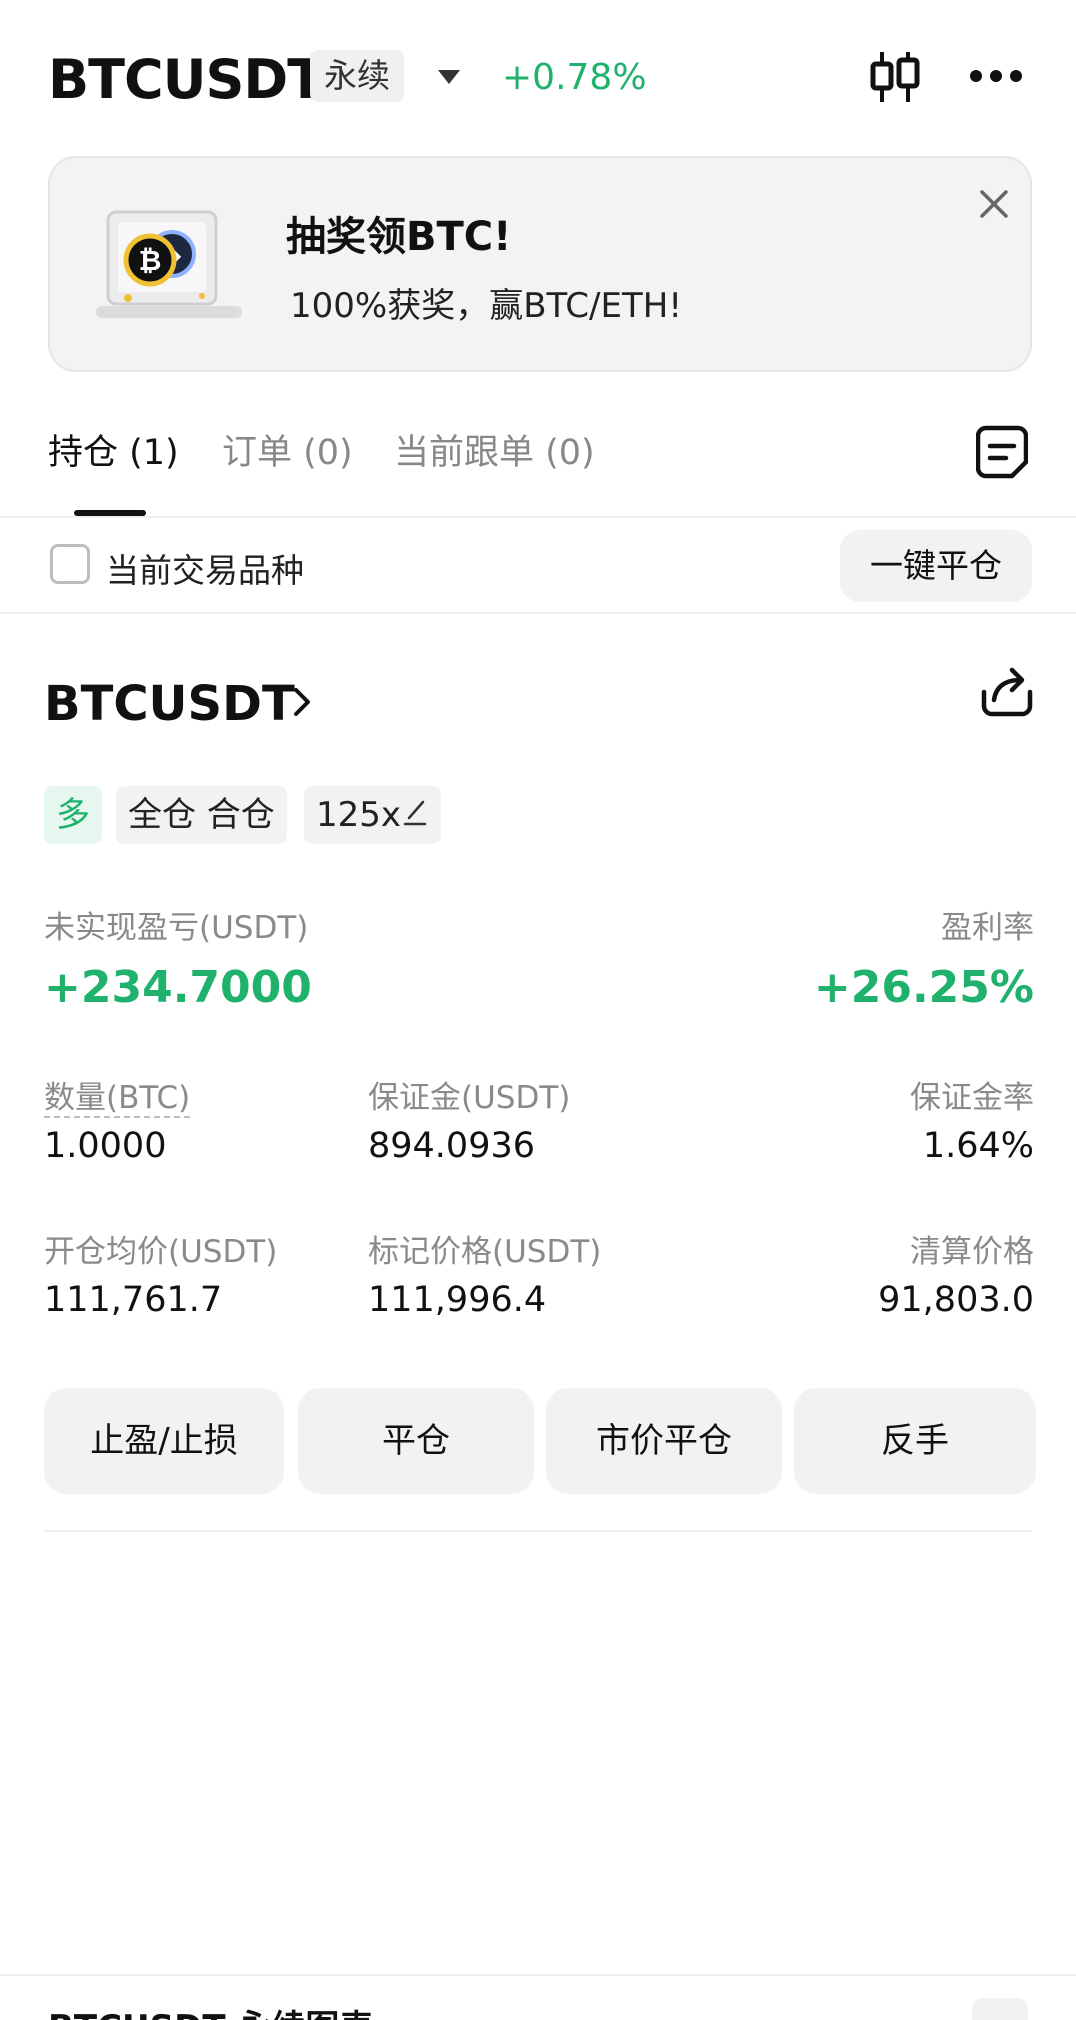 The image size is (1076, 2020). Describe the element at coordinates (70, 564) in the screenshot. I see `current-symbol-checkbox` at that location.